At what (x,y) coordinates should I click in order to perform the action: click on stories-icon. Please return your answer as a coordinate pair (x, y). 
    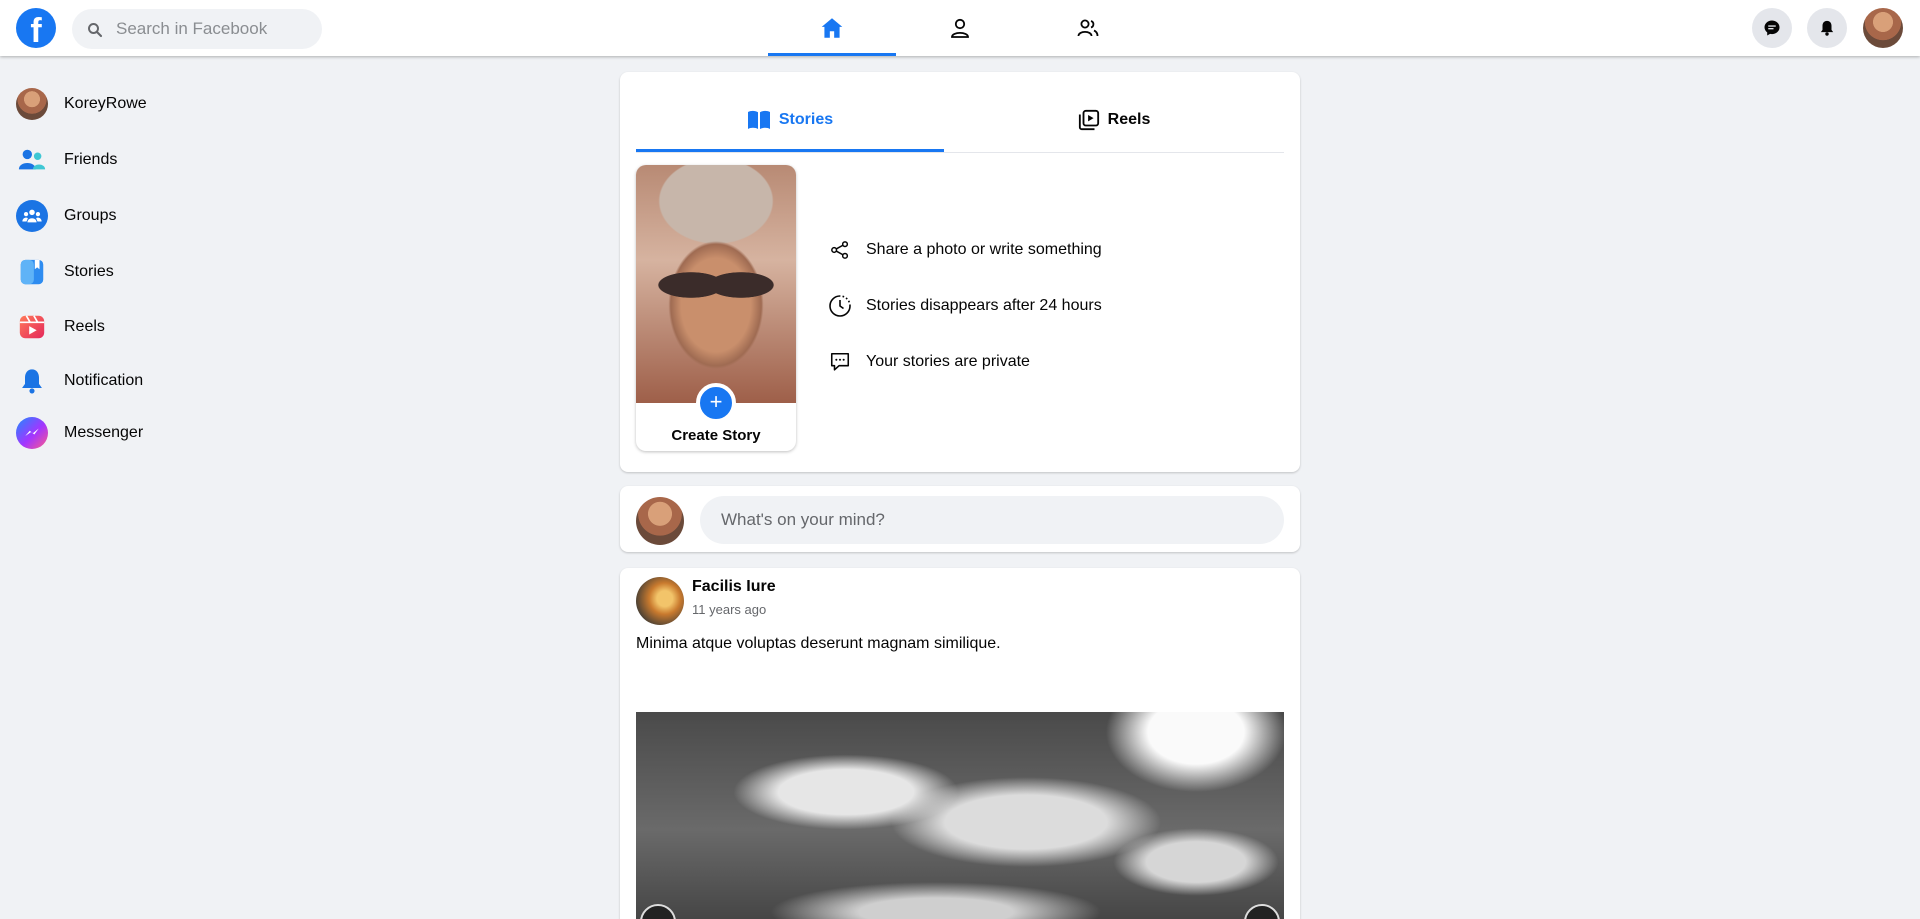
    Looking at the image, I should click on (32, 272).